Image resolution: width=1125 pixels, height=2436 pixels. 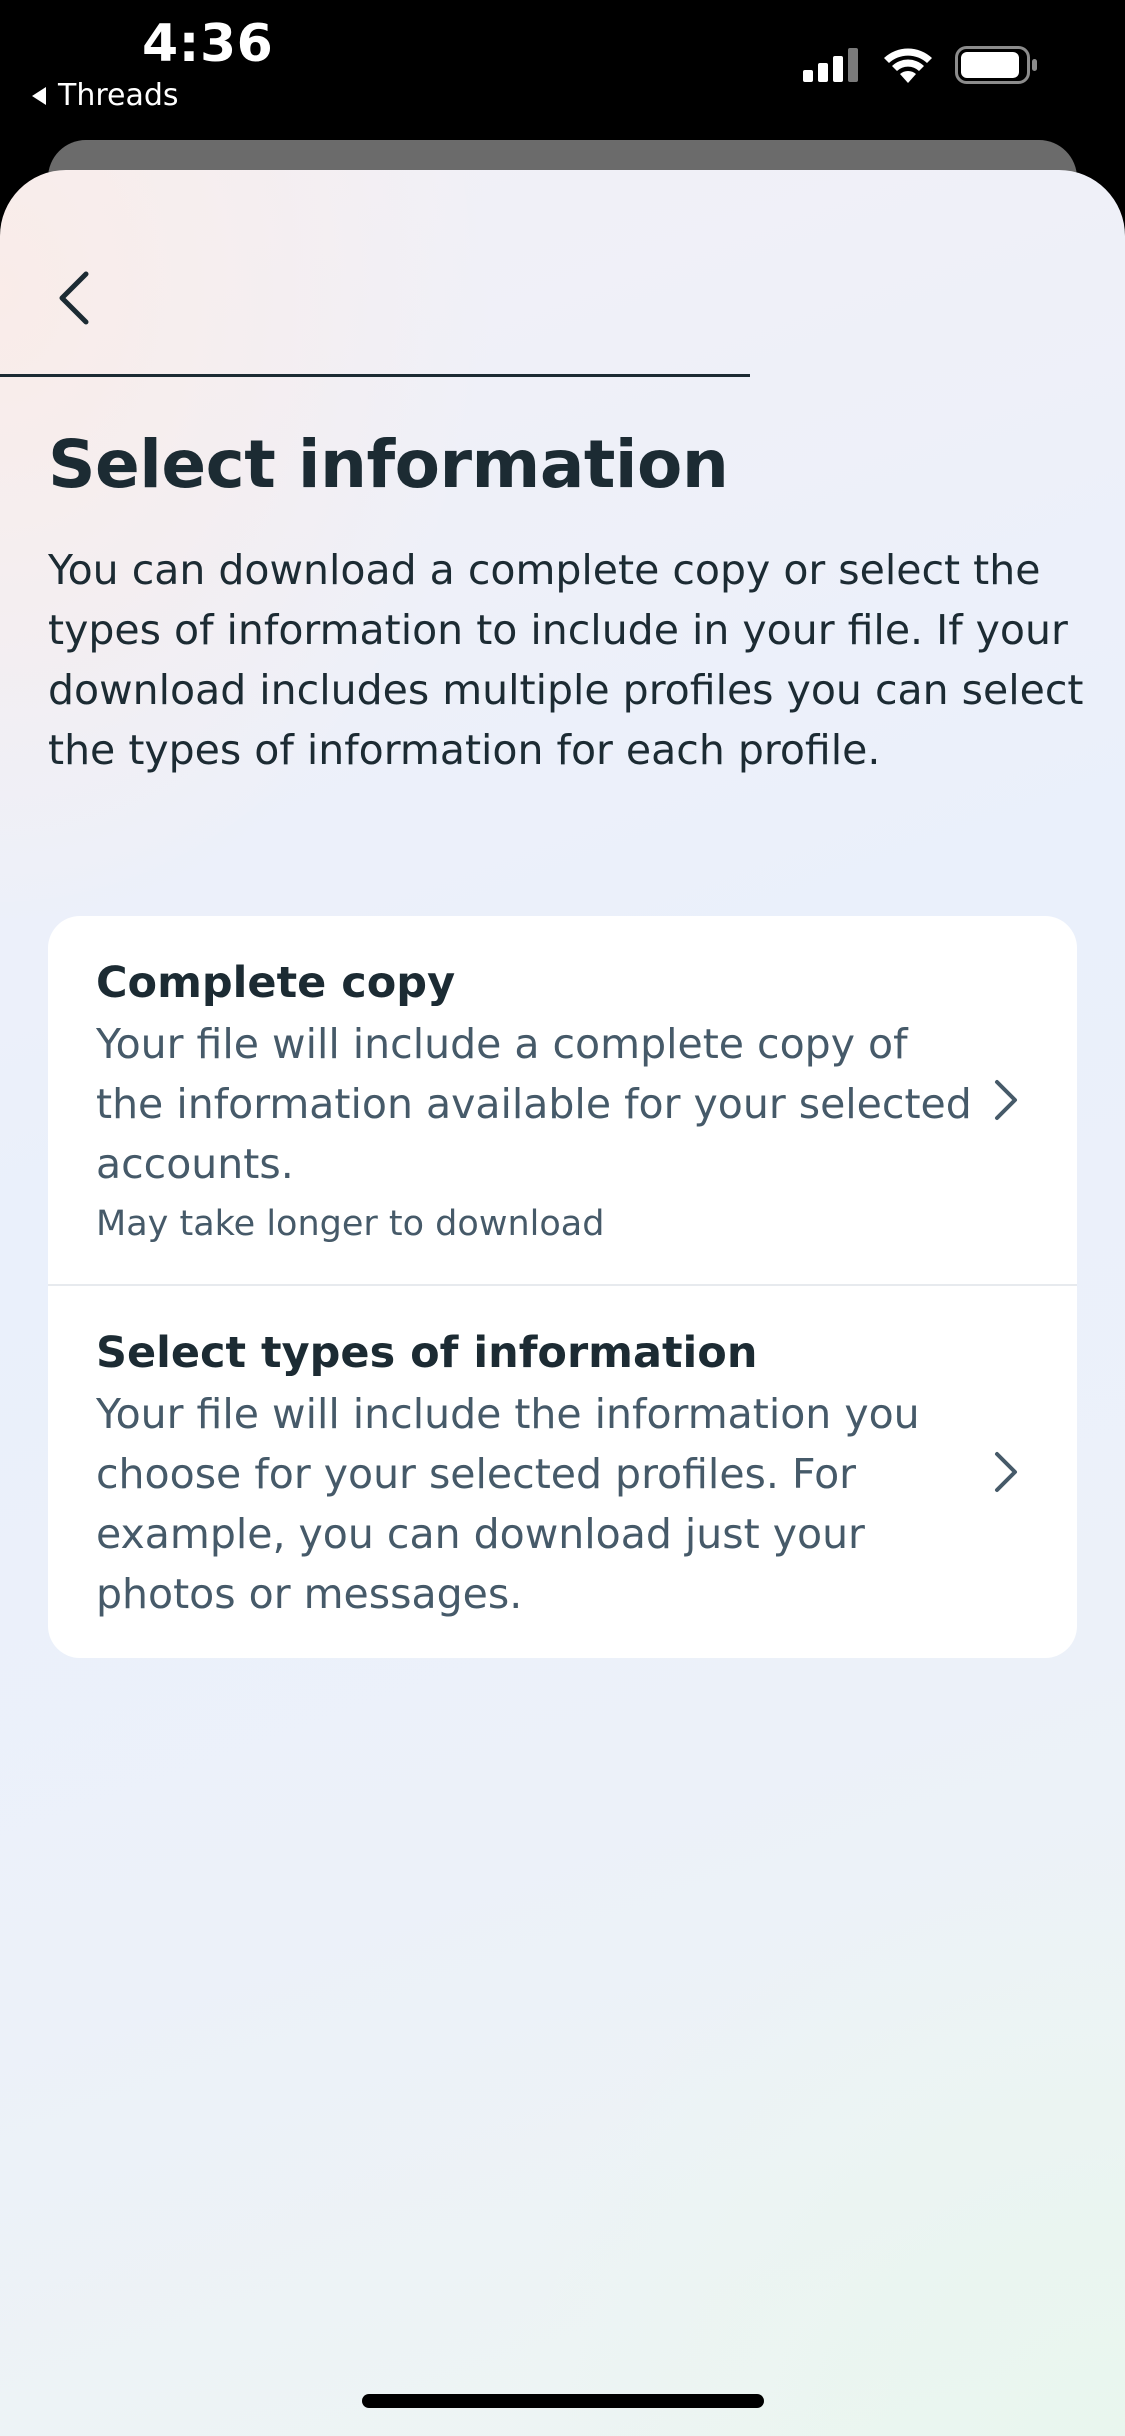 What do you see at coordinates (996, 65) in the screenshot?
I see `battery-icon` at bounding box center [996, 65].